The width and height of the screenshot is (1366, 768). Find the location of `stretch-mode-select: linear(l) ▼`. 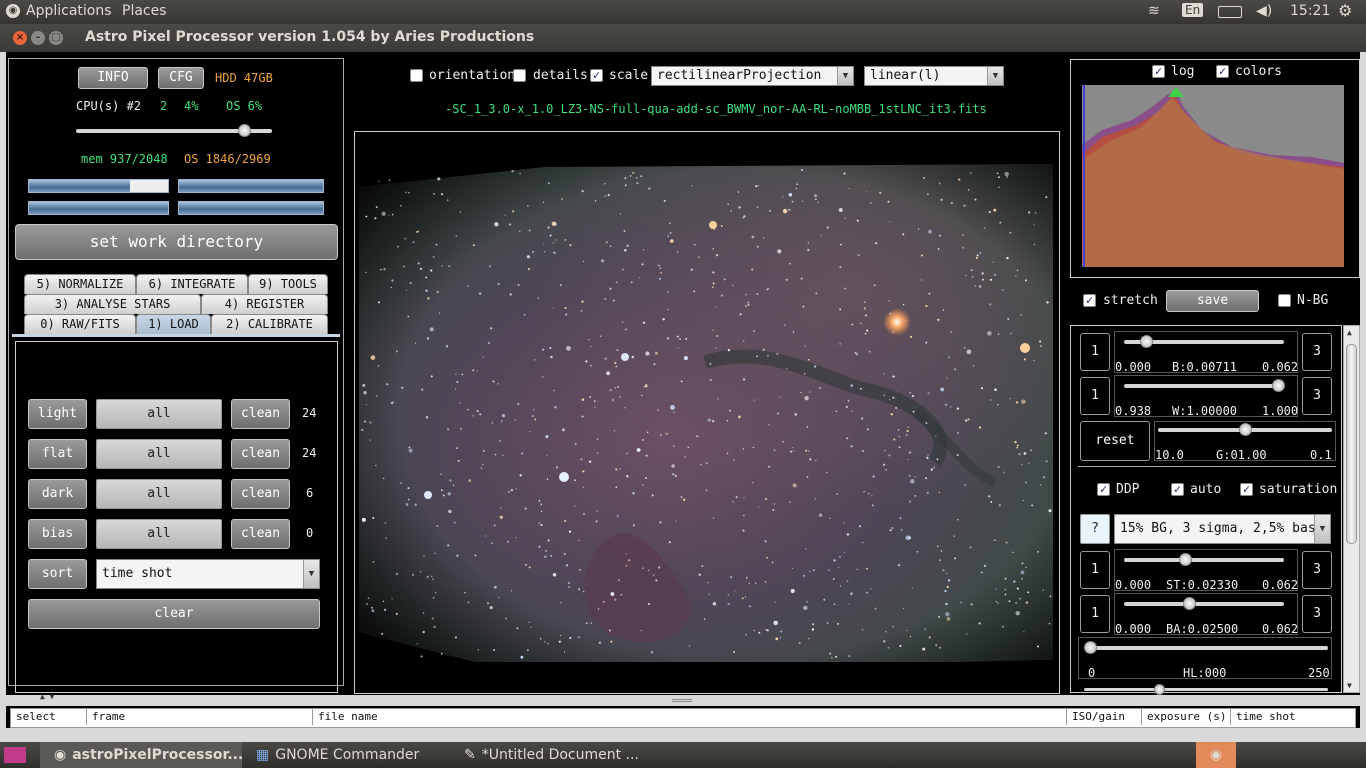

stretch-mode-select: linear(l) ▼ is located at coordinates (934, 76).